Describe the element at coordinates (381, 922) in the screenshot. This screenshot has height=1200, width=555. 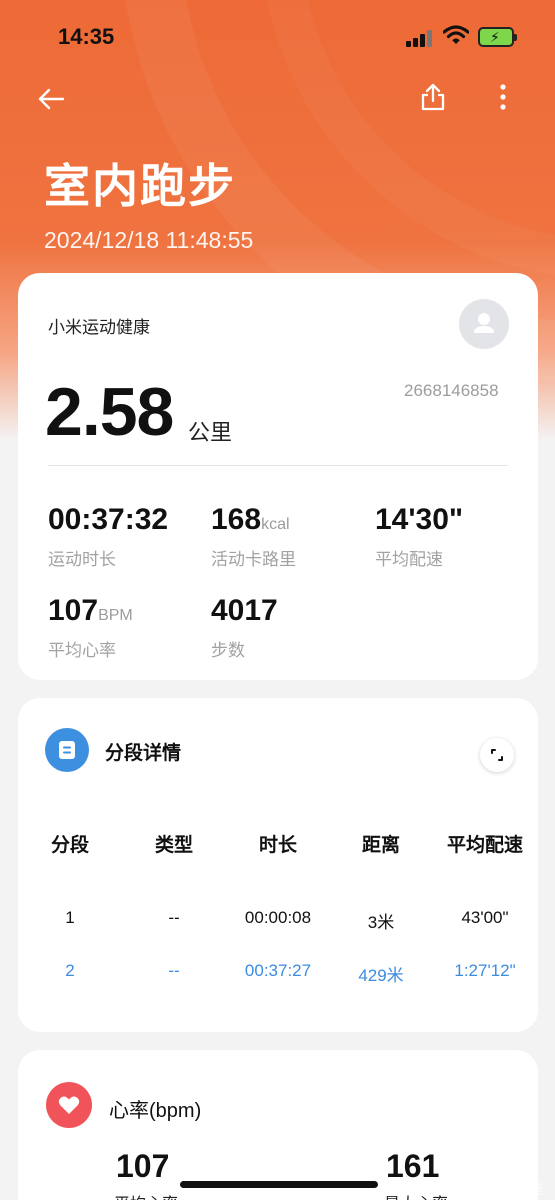
I see `cell-distance: 3米` at that location.